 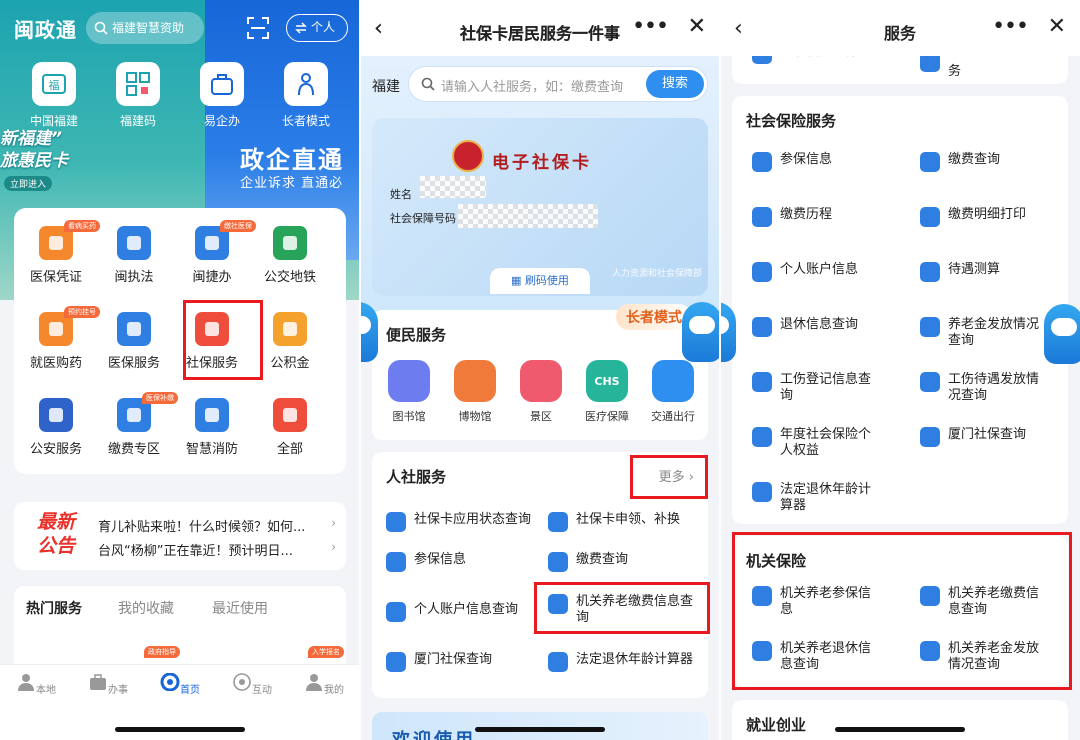 I want to click on hr-service-item: 社保卡应用状态查询, so click(x=458, y=522).